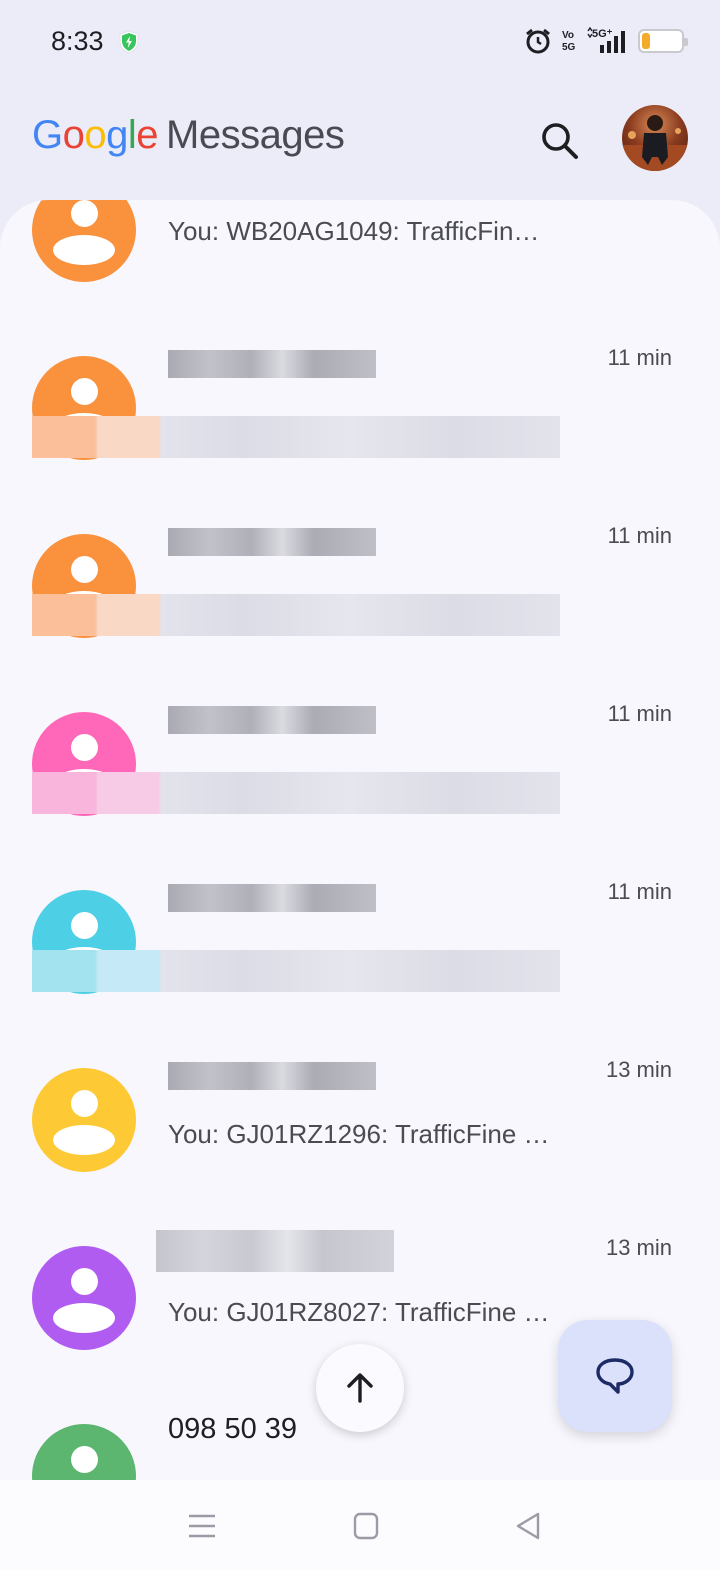 The height and width of the screenshot is (1570, 720). I want to click on alarm-icon, so click(538, 41).